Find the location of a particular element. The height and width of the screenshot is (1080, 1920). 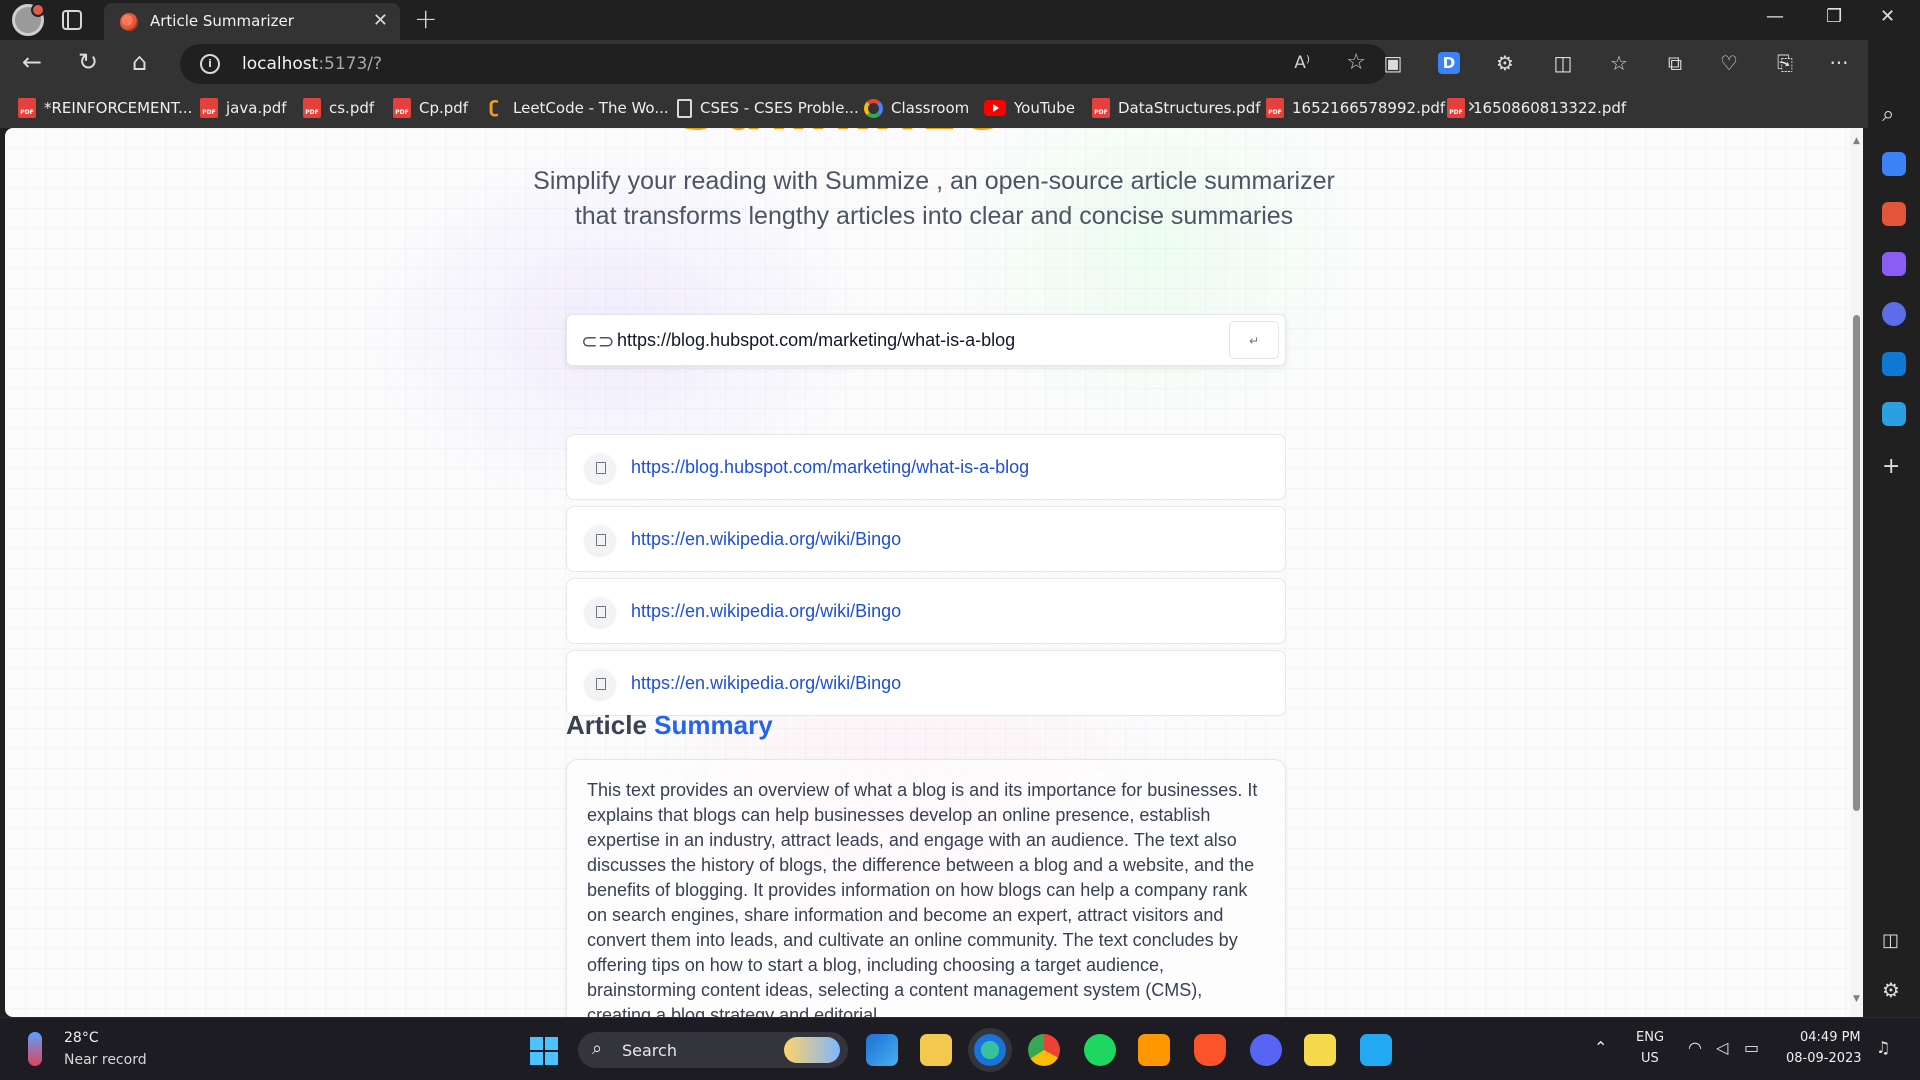

favorites-icon: ☆ is located at coordinates (1619, 63).